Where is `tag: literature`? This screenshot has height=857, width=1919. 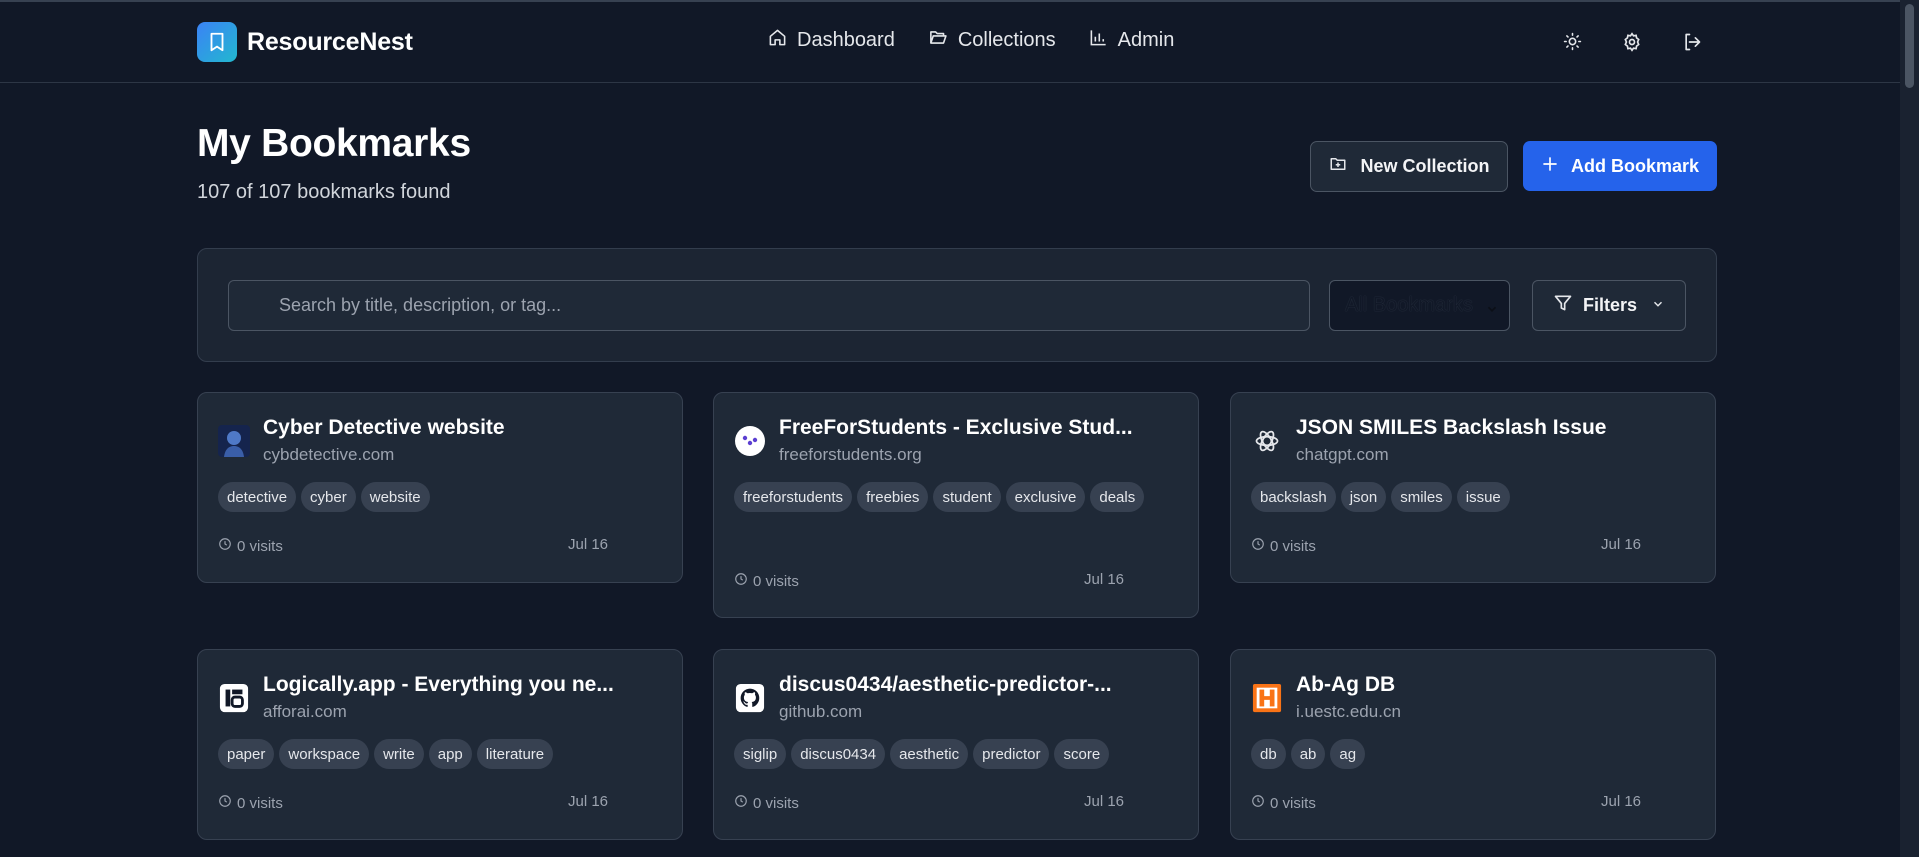
tag: literature is located at coordinates (515, 754).